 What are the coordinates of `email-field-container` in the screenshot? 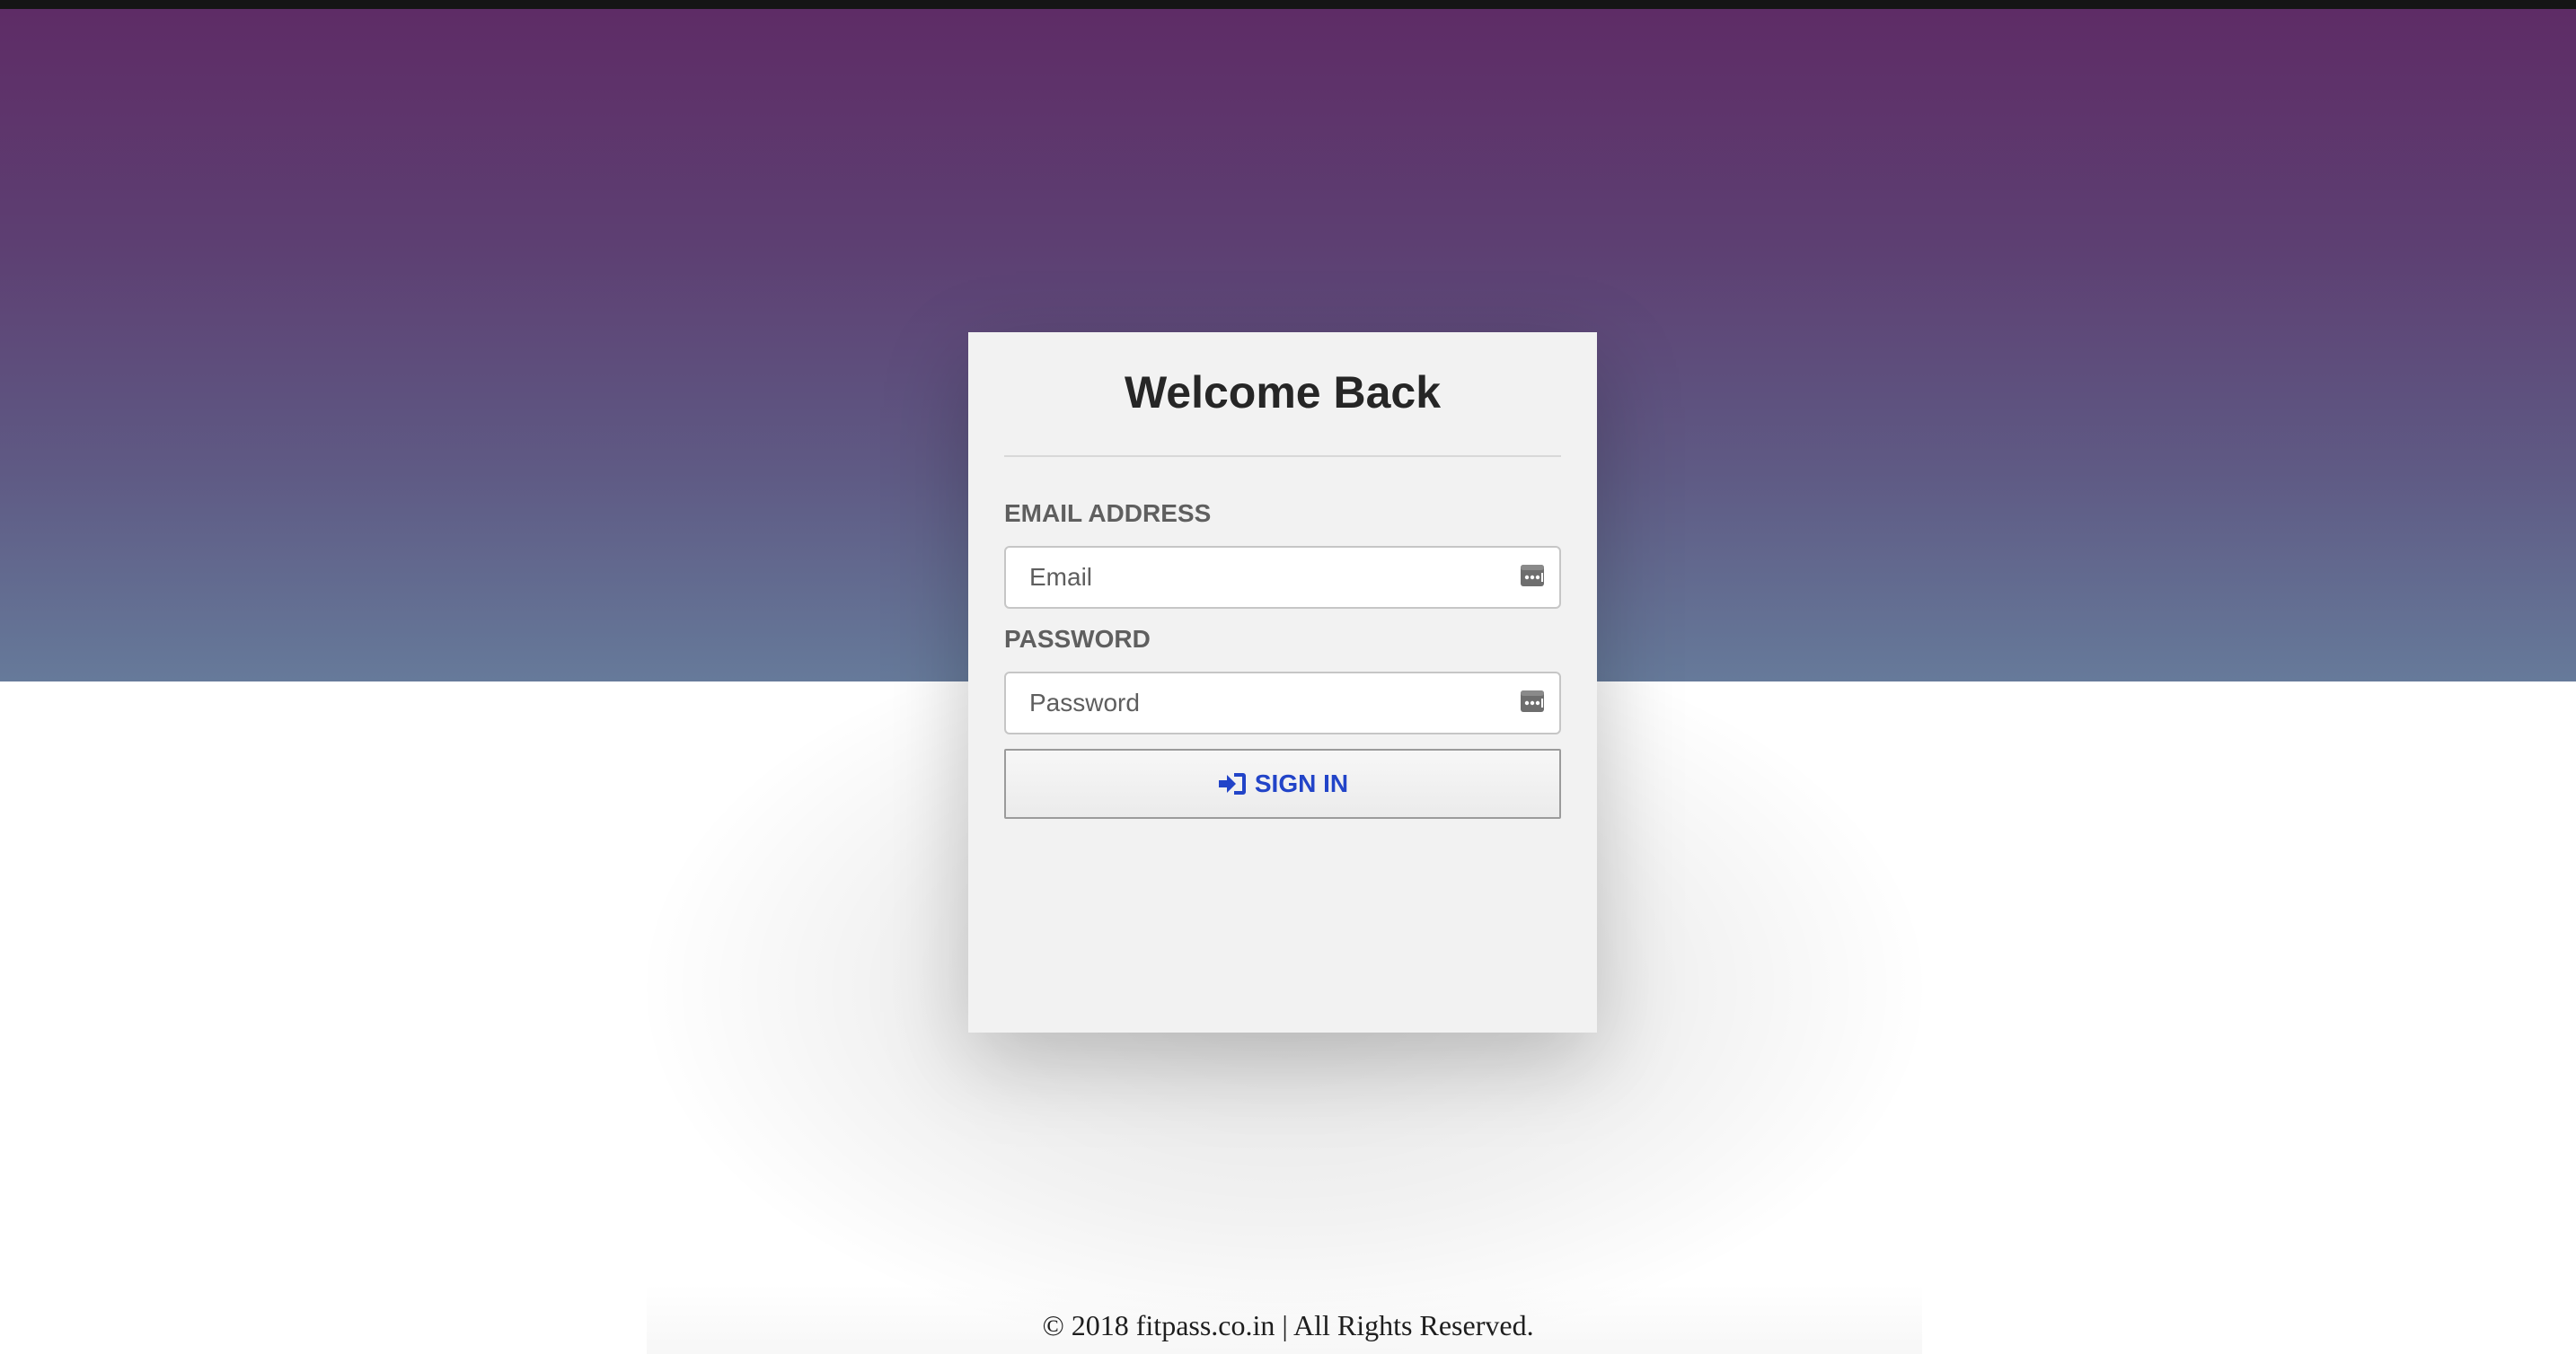 It's located at (1282, 577).